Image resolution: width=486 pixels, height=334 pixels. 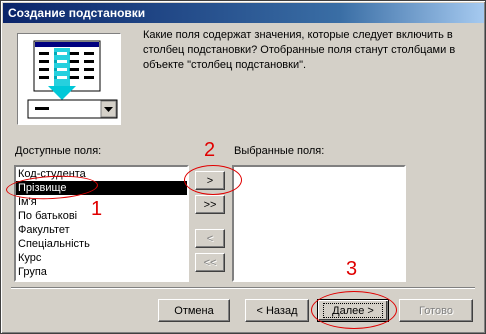 What do you see at coordinates (279, 151) in the screenshot?
I see `selected-fields-label: Выбранные поля:` at bounding box center [279, 151].